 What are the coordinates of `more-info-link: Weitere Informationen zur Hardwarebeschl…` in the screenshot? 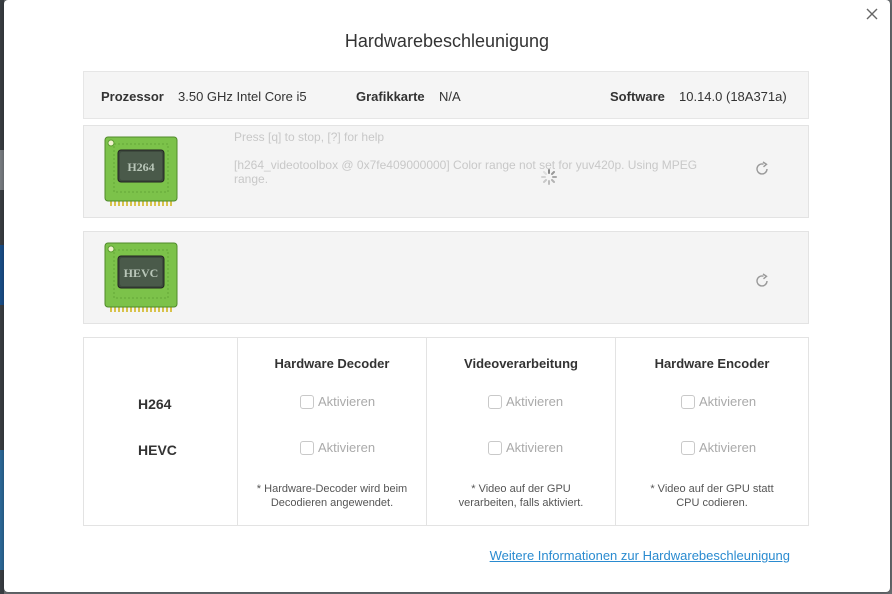 It's located at (640, 555).